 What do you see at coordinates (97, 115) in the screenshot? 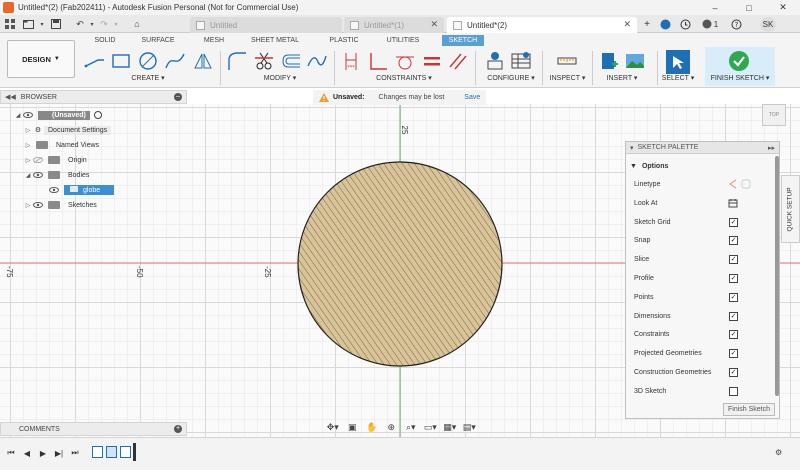
I see `activate-radio-icon` at bounding box center [97, 115].